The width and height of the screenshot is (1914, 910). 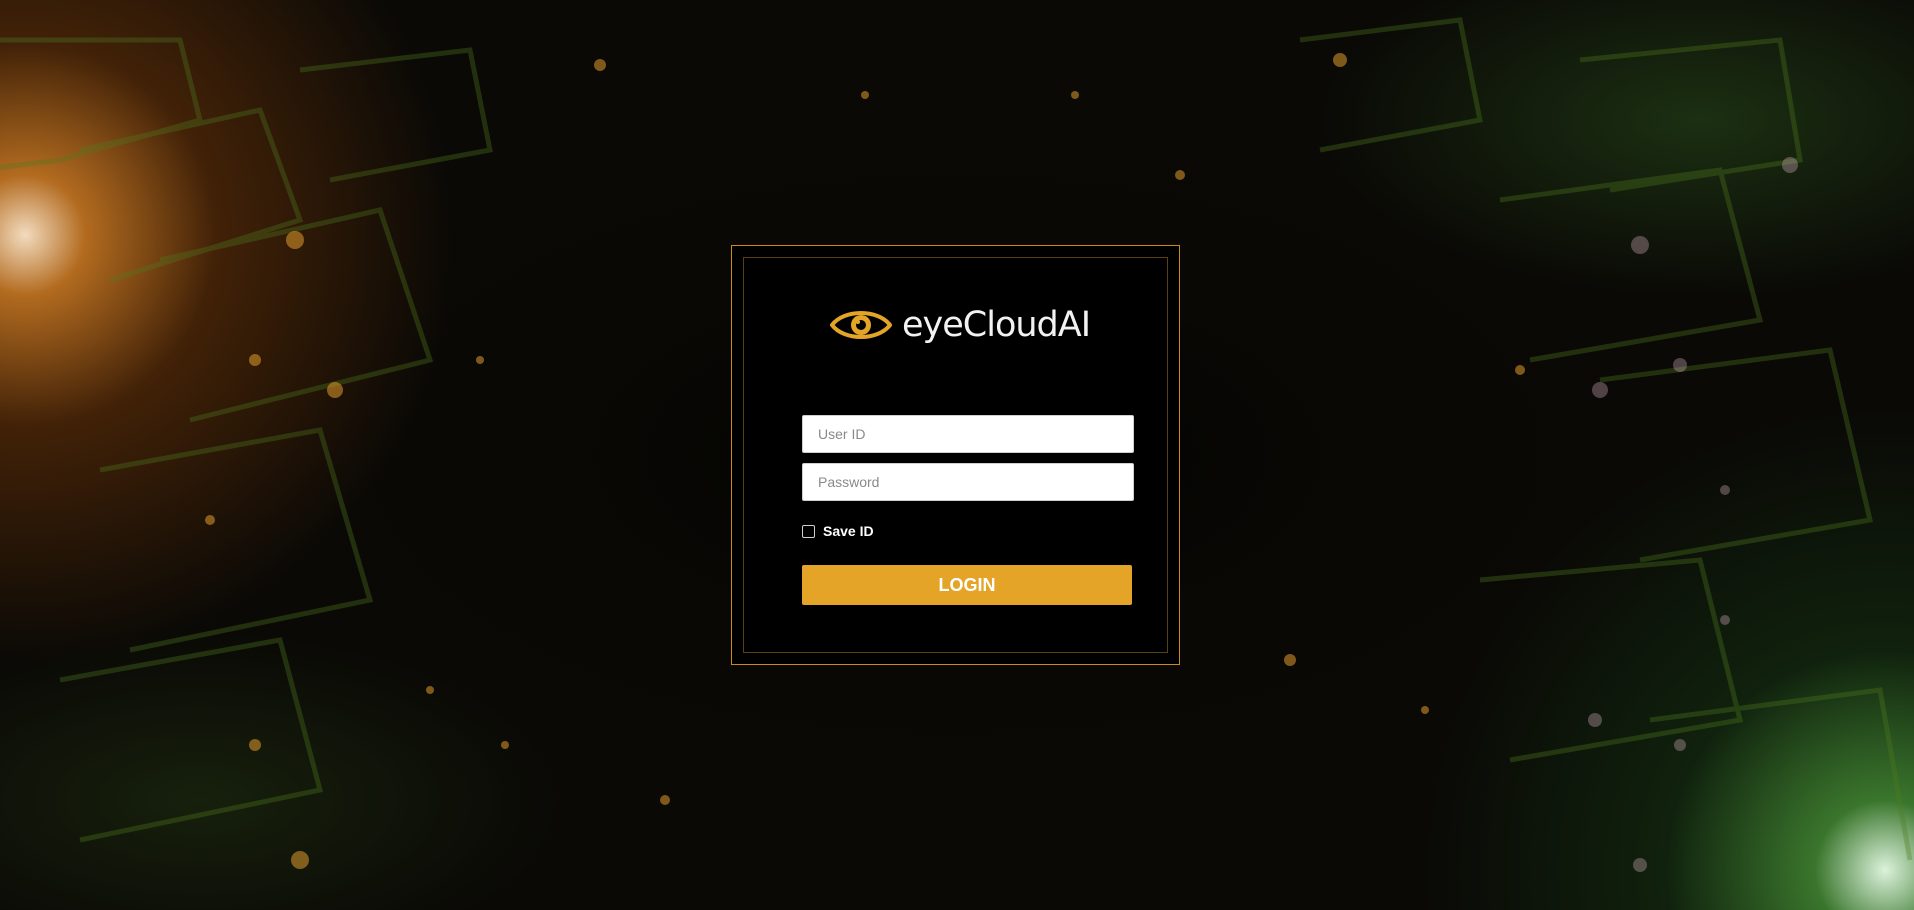 I want to click on password-input, so click(x=968, y=482).